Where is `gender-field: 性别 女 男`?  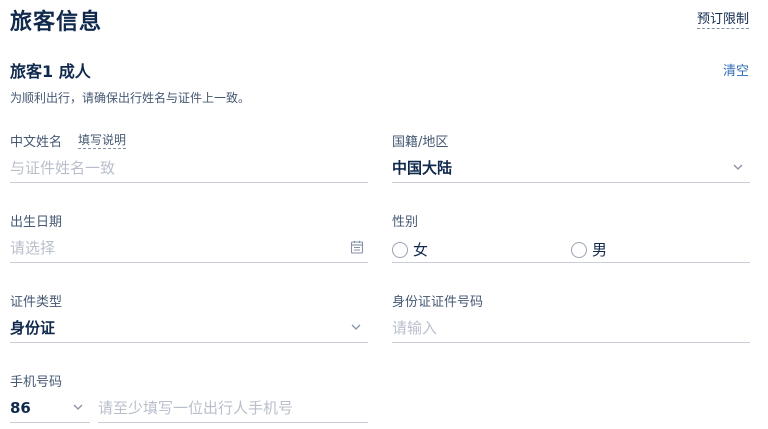 gender-field: 性别 女 男 is located at coordinates (571, 238).